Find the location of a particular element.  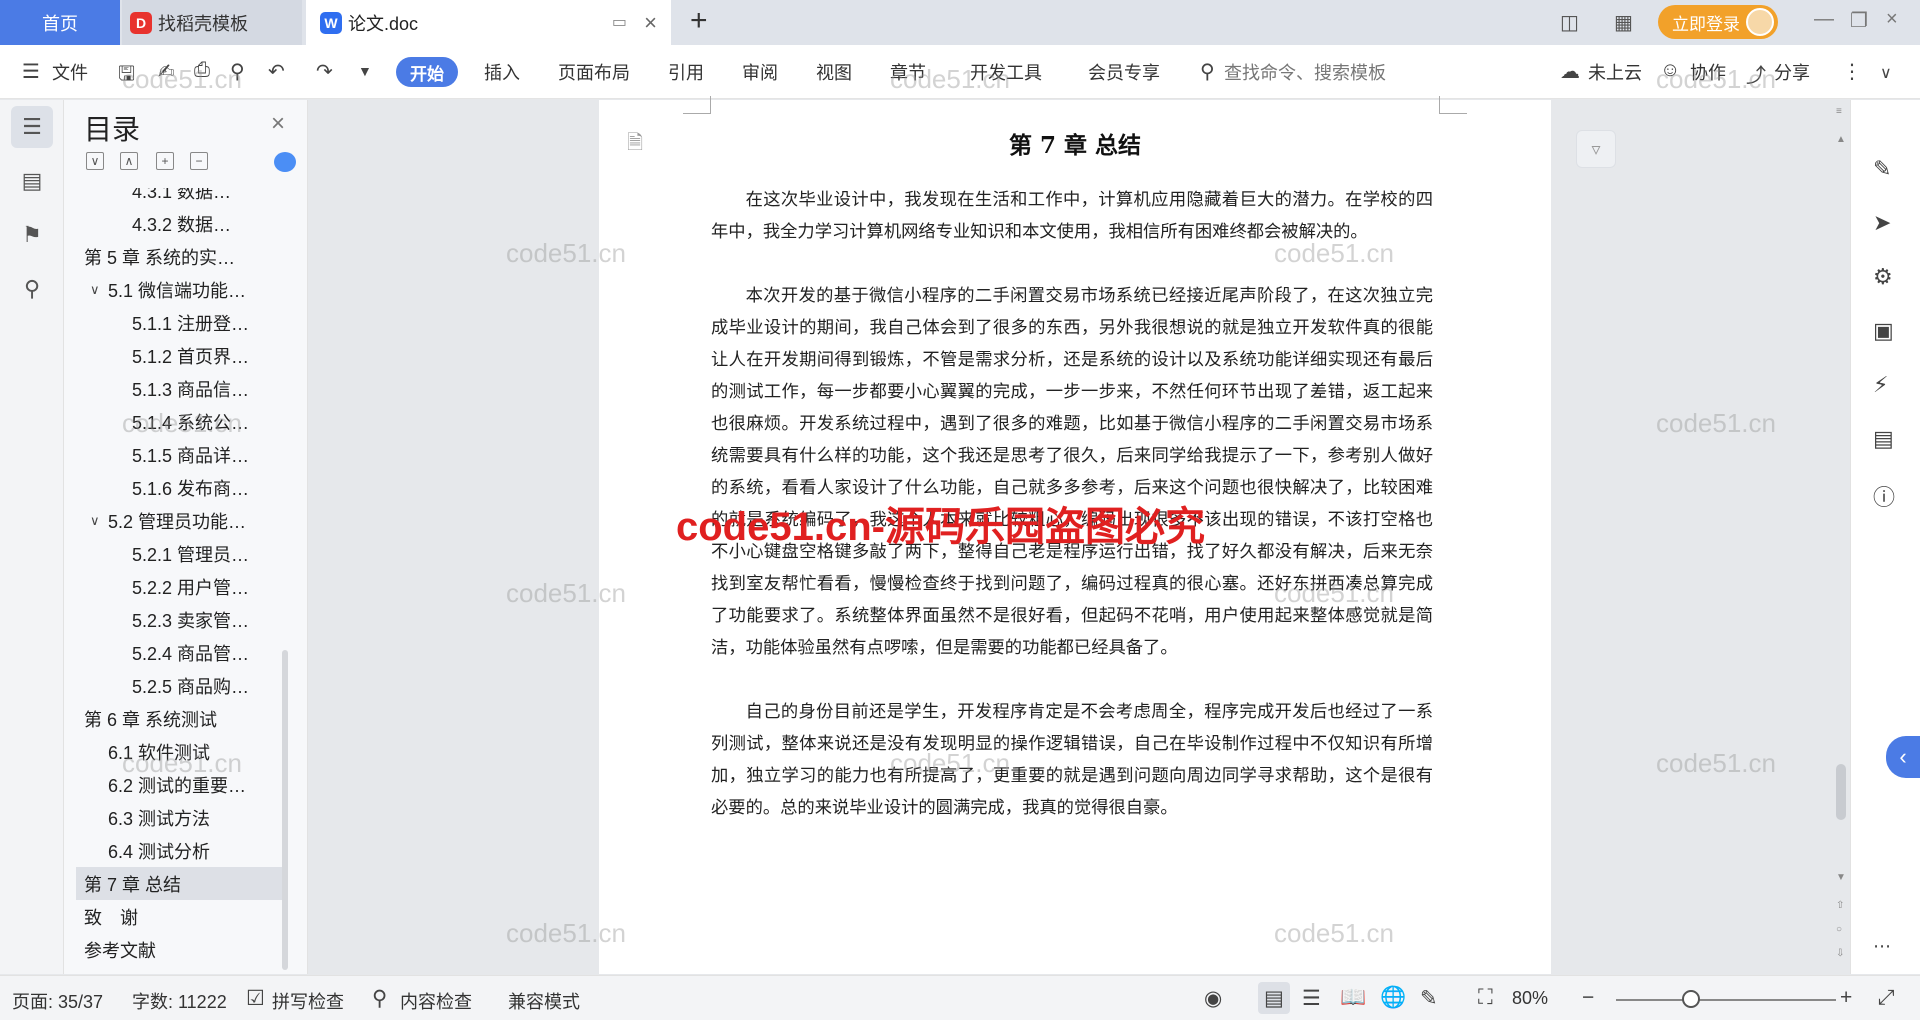

content-check-button: 内容检查 is located at coordinates (436, 1001).